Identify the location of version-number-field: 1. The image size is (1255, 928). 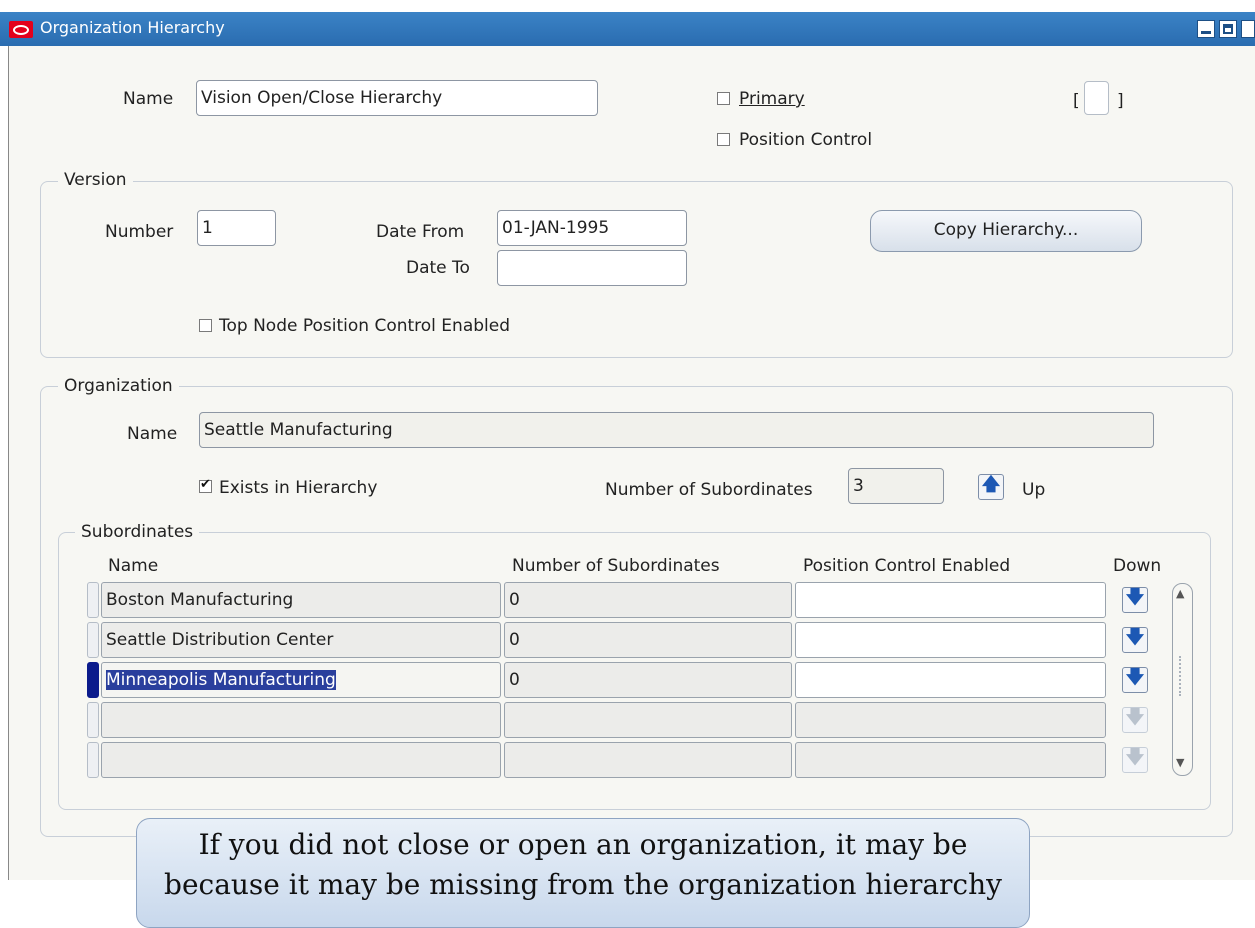
(236, 228).